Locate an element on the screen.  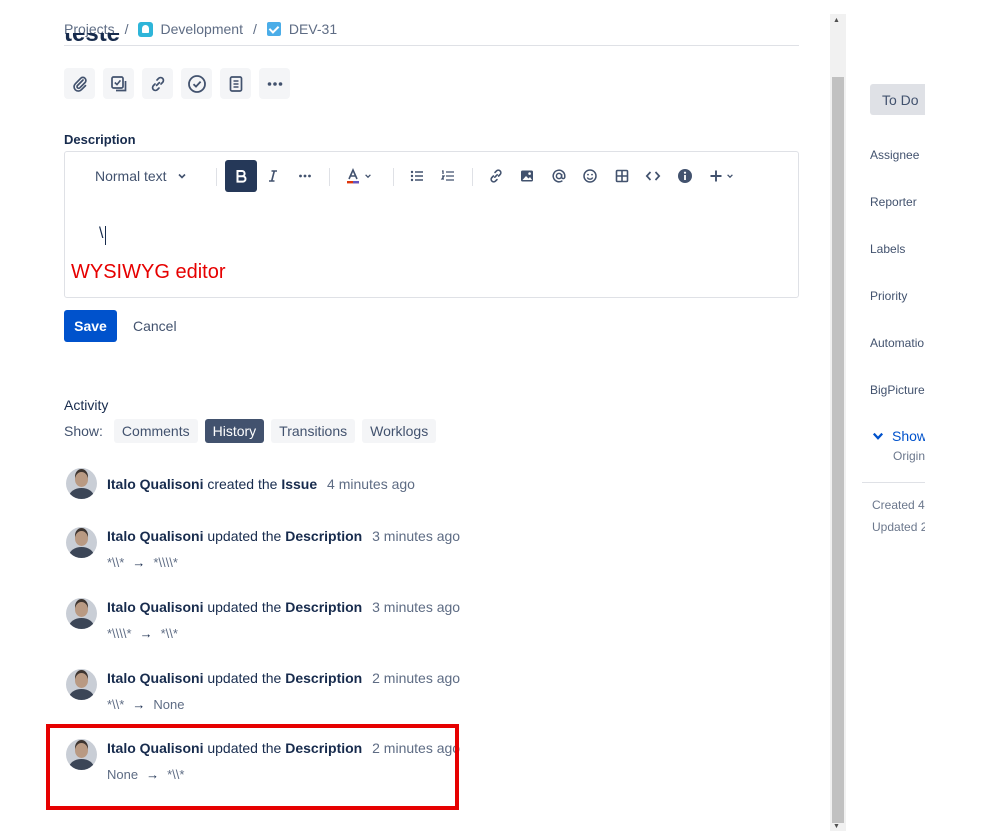
more-actions-button is located at coordinates (274, 83).